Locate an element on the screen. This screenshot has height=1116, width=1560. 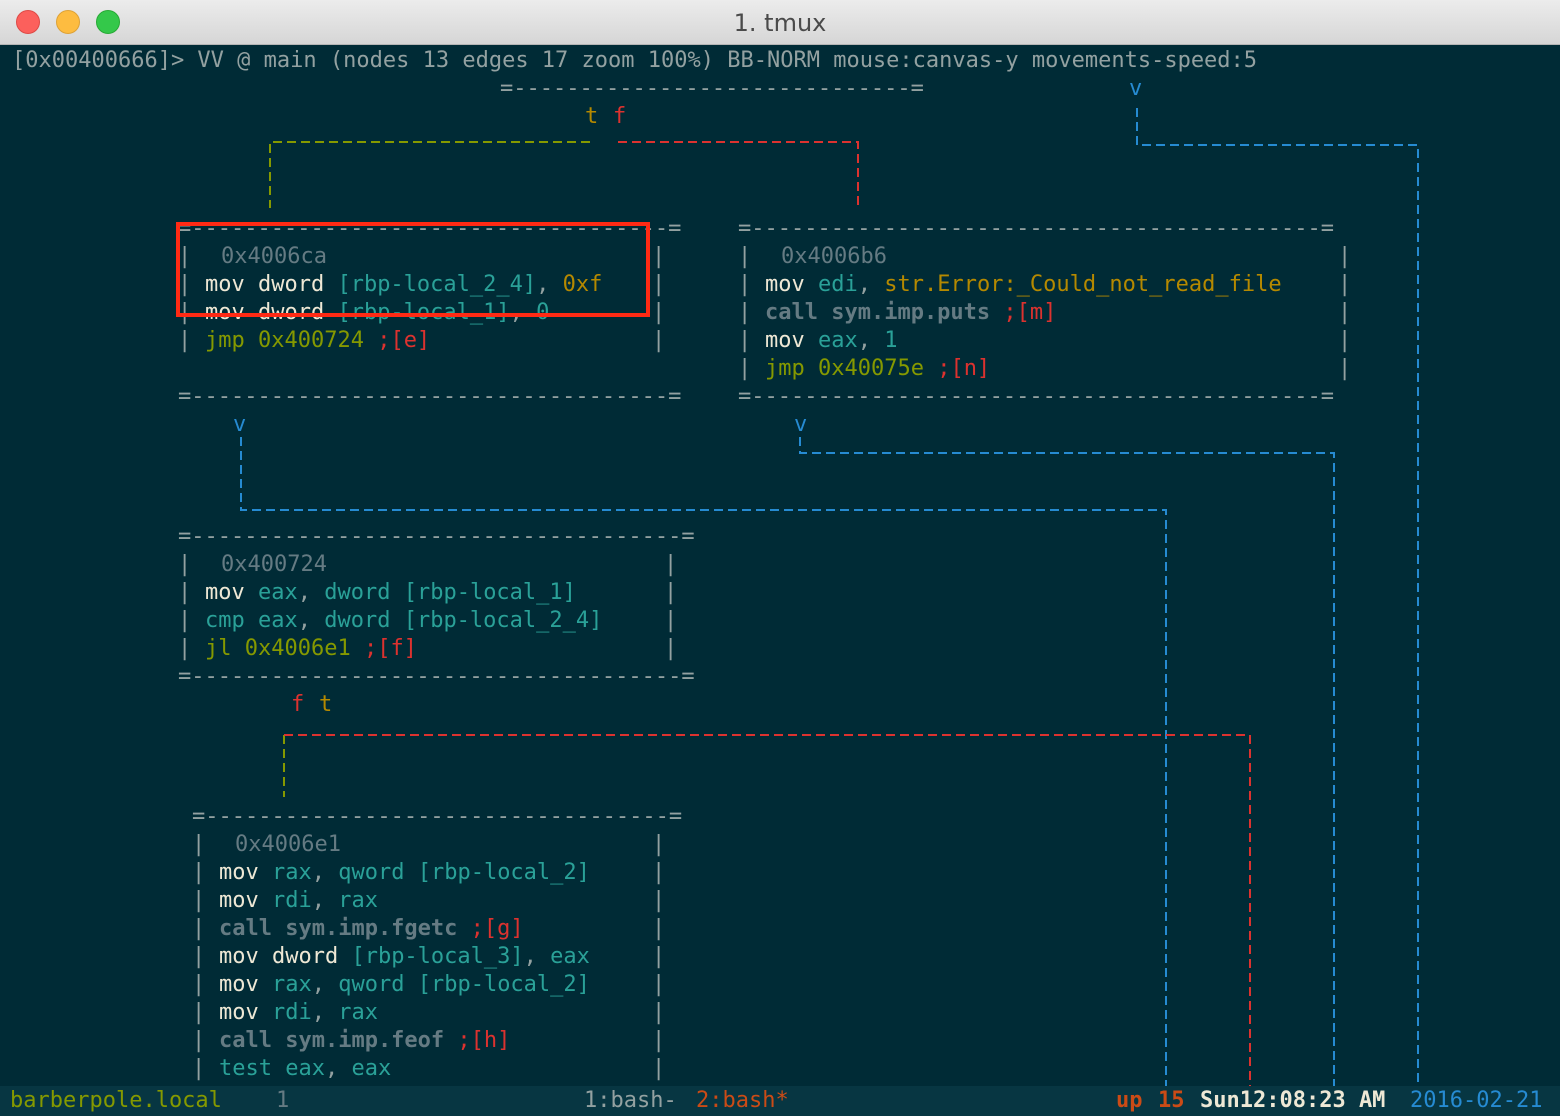
asm-token: call sym.imp.feof is located at coordinates (332, 1040).